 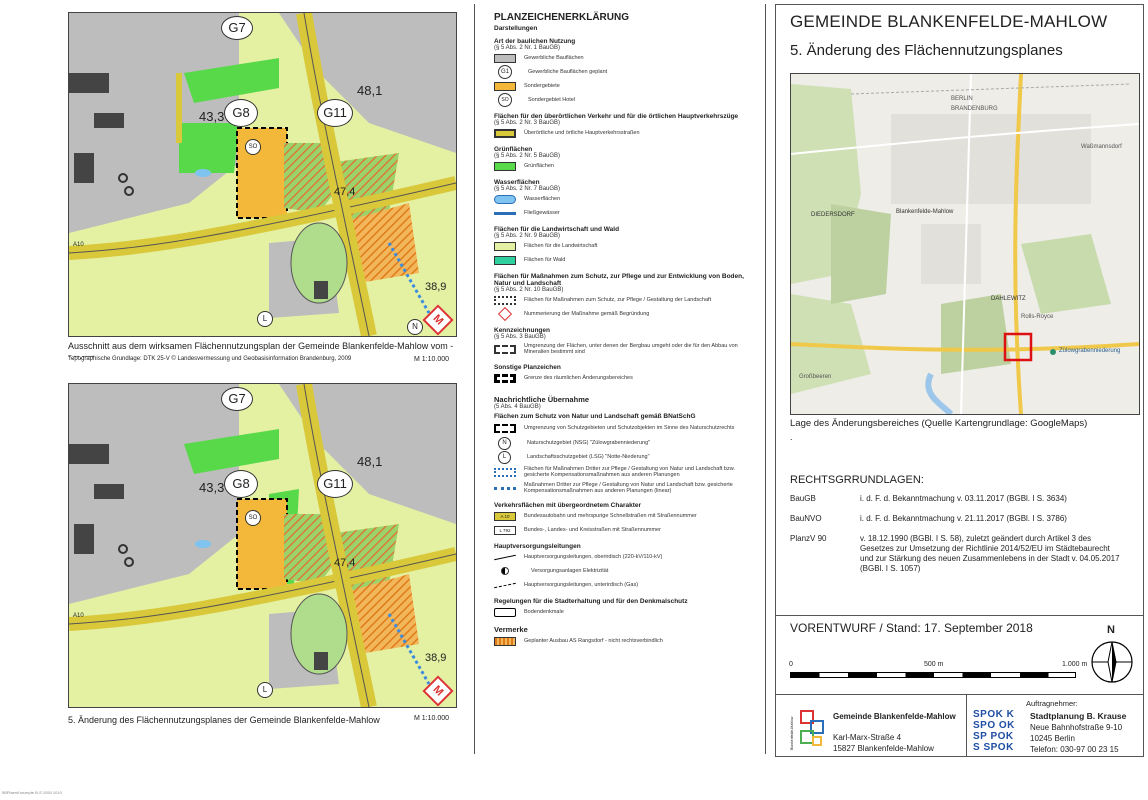 I want to click on electricity-facility-icon, so click(x=505, y=571).